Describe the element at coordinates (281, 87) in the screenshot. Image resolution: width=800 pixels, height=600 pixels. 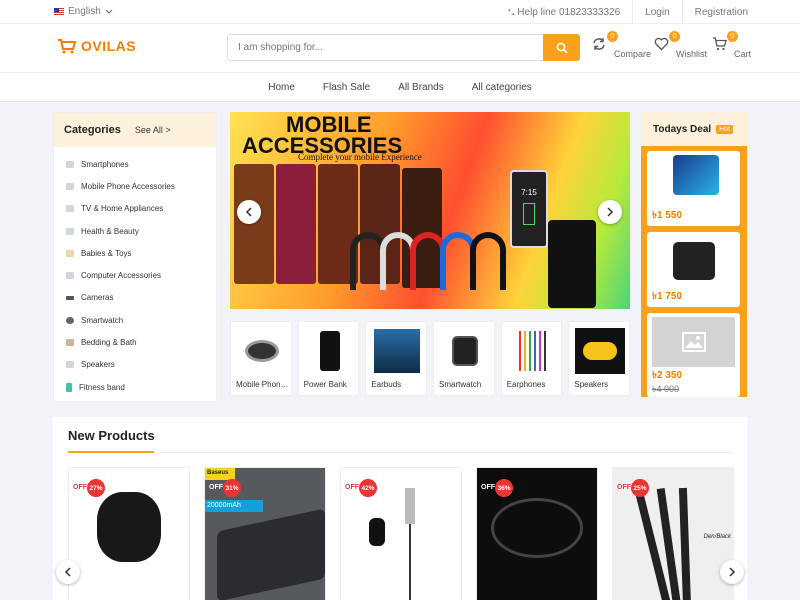
I see `nav-item-home: Home` at that location.